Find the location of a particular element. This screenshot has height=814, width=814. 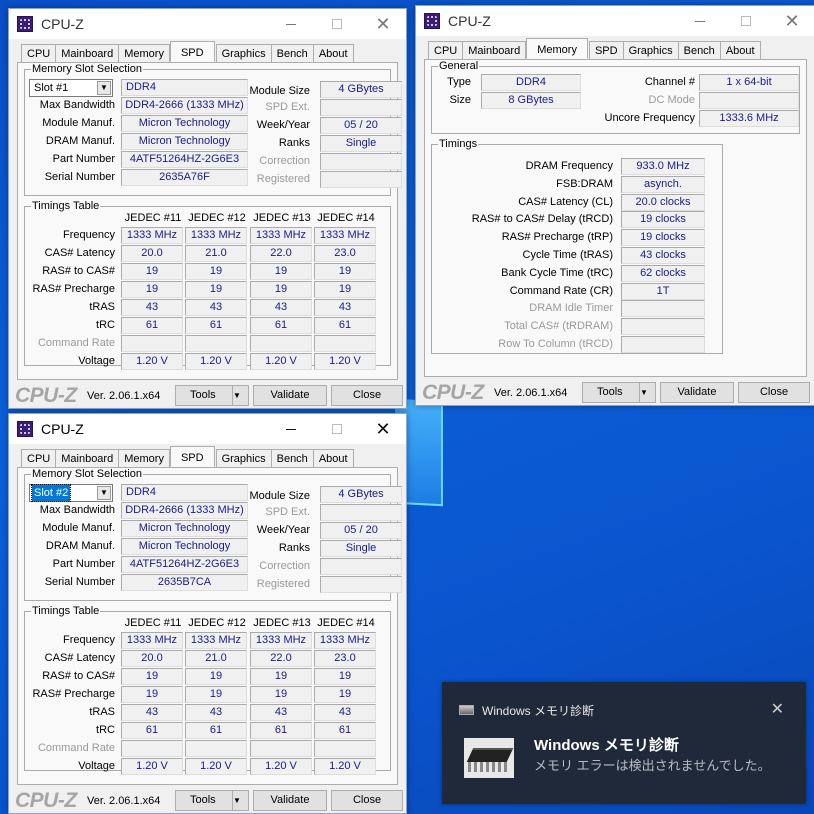

slot-select: Slot #2 ▼ is located at coordinates (71, 493).